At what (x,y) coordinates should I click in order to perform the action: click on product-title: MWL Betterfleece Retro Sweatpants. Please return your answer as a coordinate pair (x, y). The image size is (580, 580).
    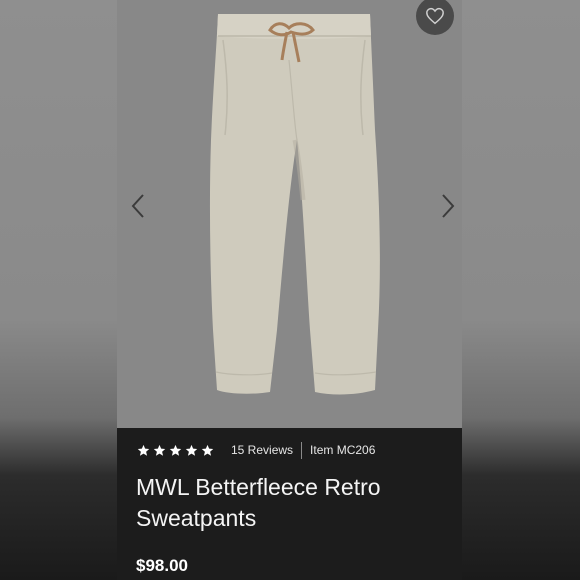
    Looking at the image, I should click on (258, 502).